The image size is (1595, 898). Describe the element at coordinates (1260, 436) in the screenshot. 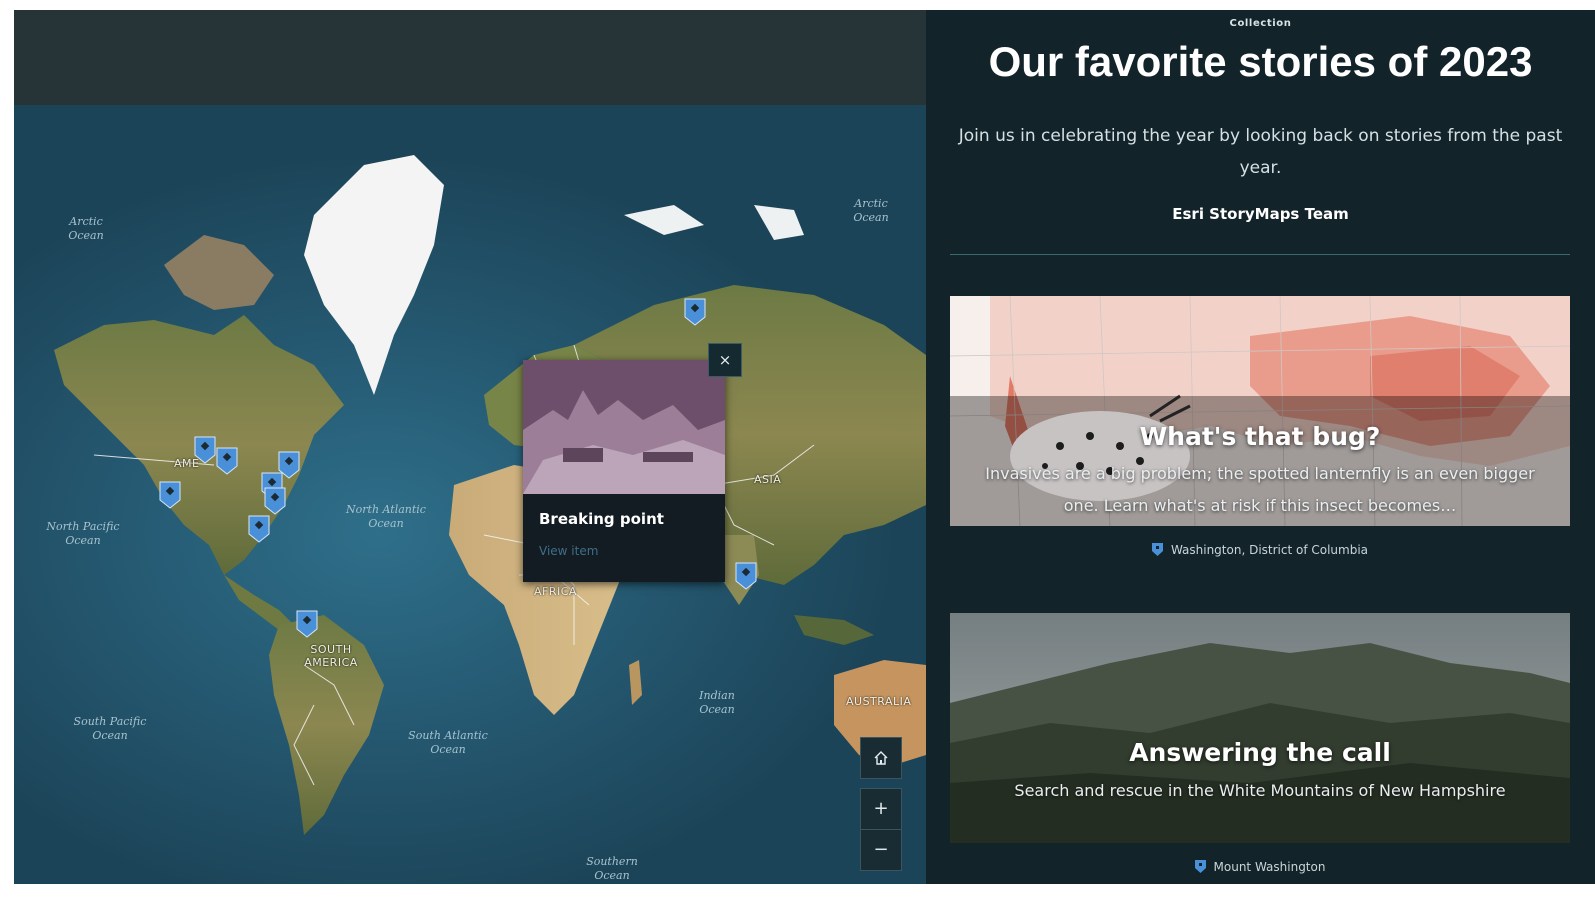

I see `card-title: What's that bug?` at that location.